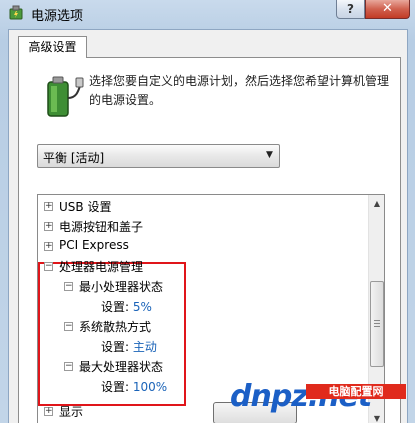  I want to click on grip-icon, so click(377, 323).